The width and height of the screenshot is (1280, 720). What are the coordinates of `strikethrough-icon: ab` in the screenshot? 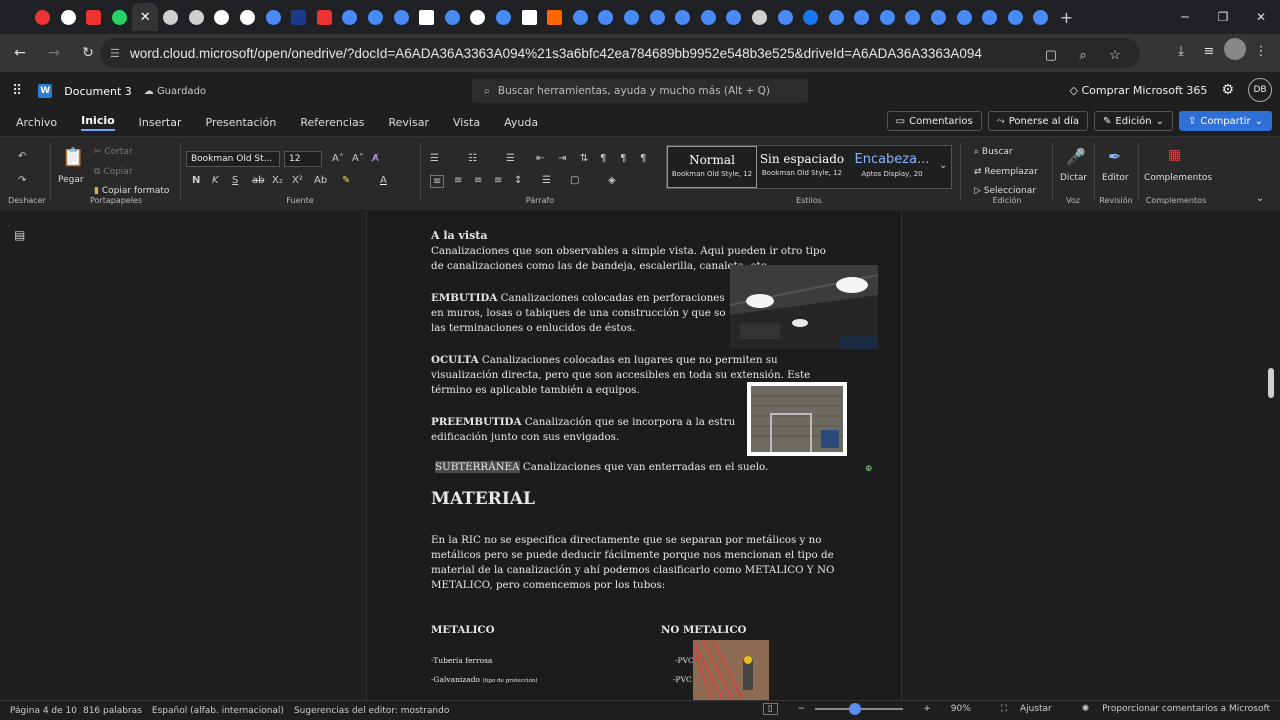 It's located at (258, 180).